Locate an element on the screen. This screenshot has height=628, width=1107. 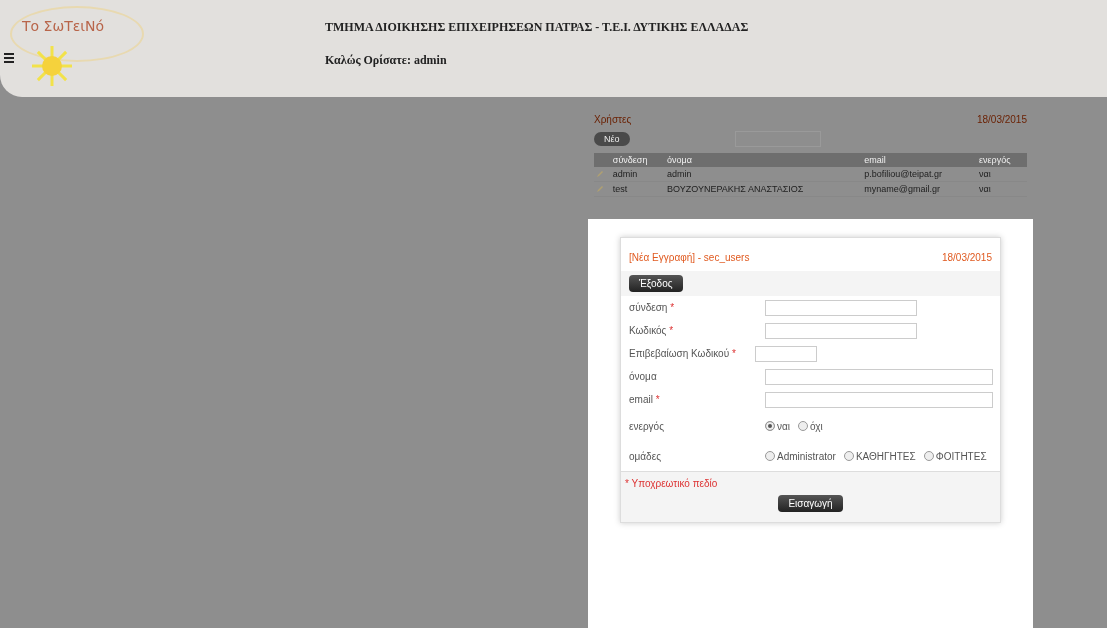
field-label: Επιβεβαίωση Κωδικού * is located at coordinates (683, 353).